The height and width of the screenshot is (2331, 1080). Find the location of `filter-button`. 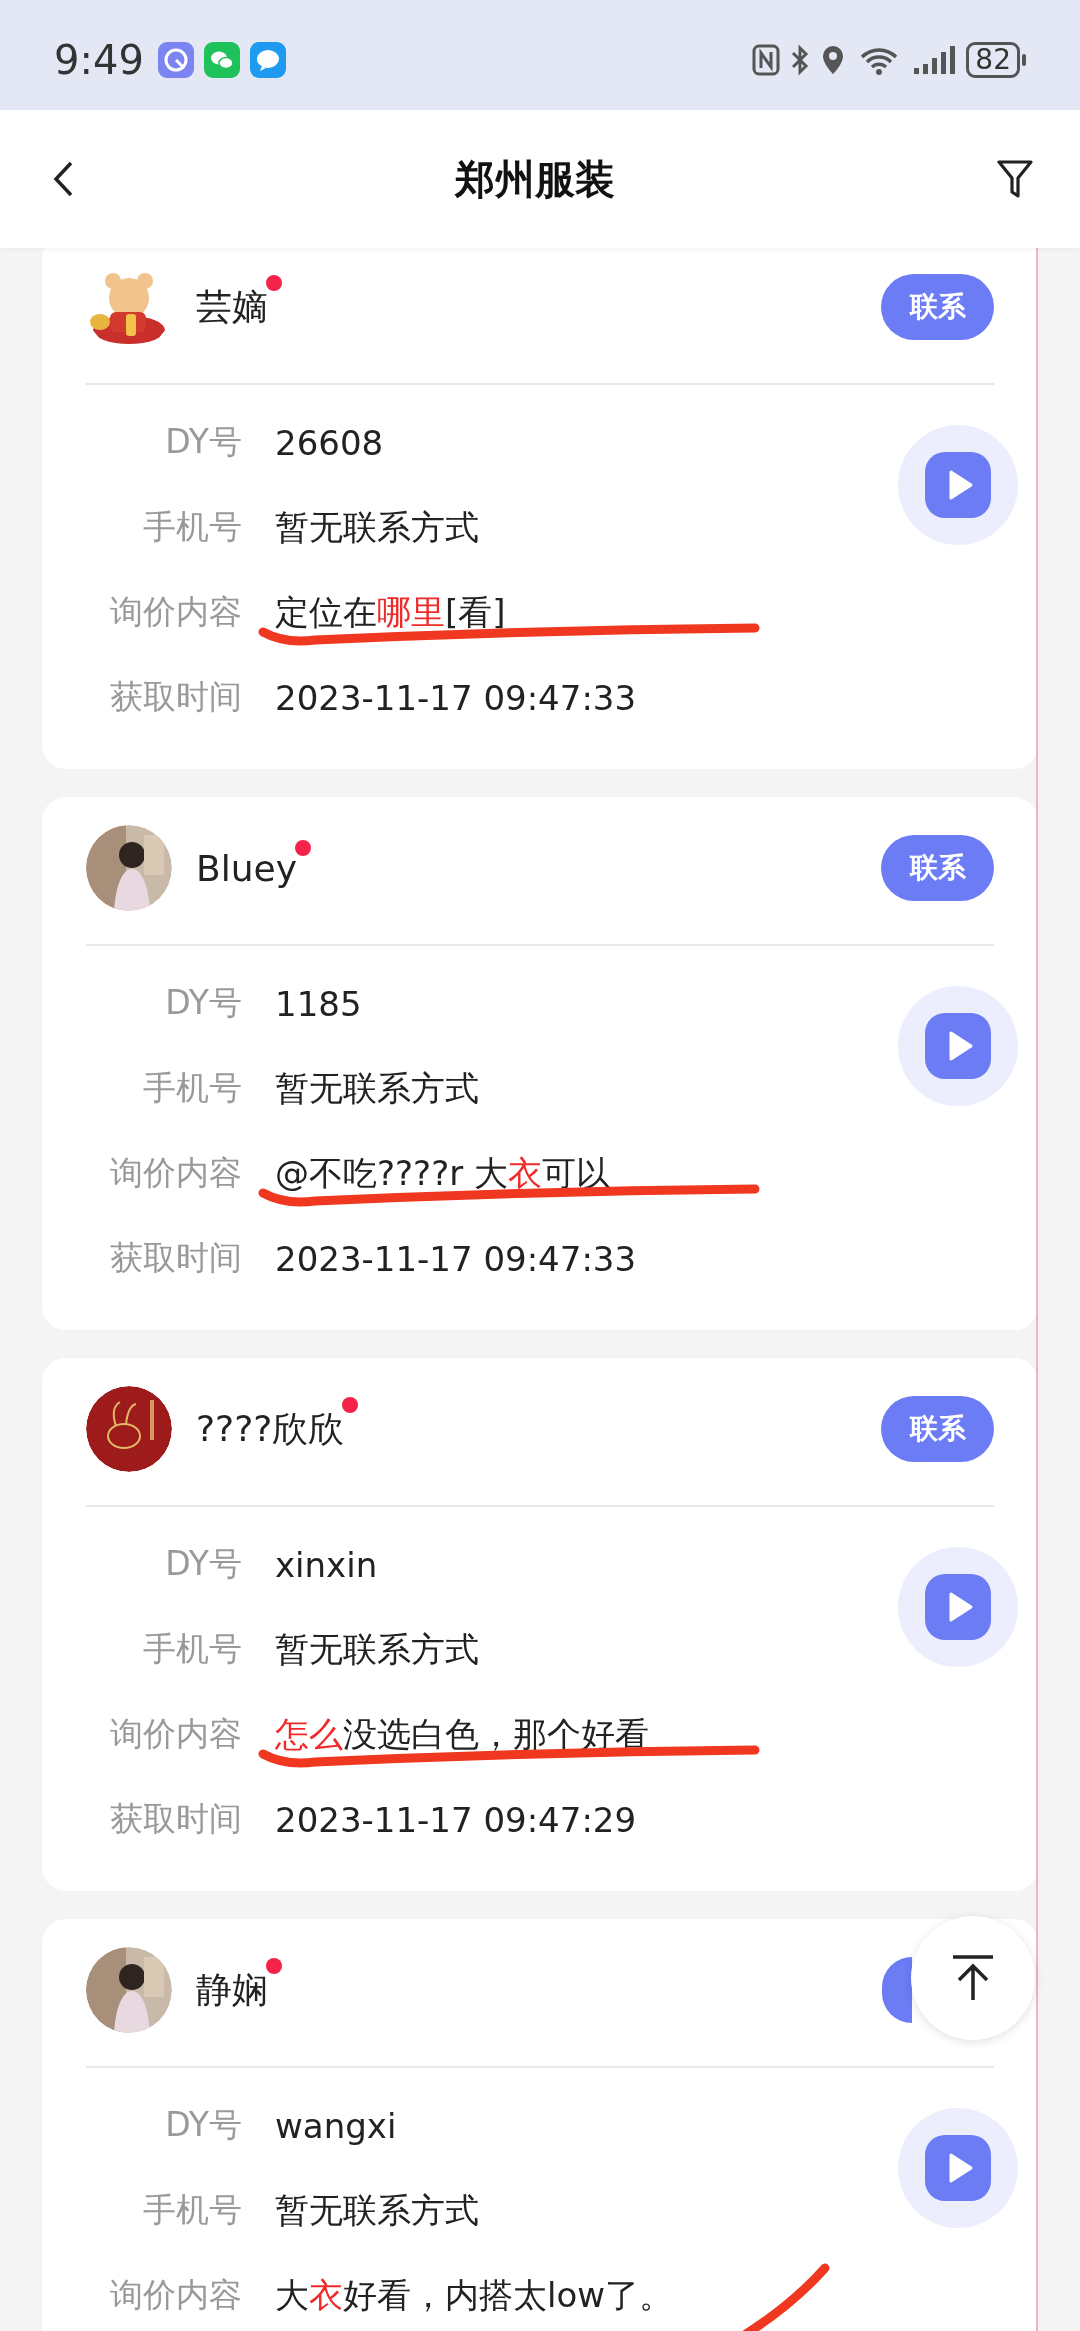

filter-button is located at coordinates (1015, 179).